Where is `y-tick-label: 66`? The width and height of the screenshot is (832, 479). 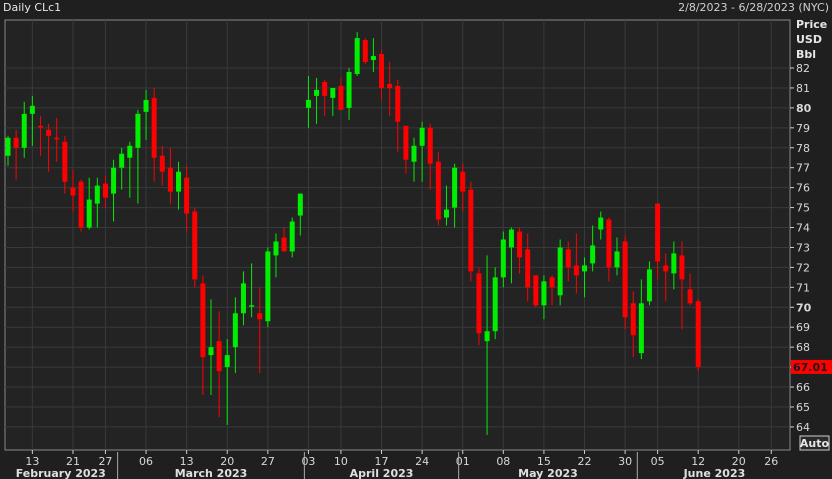 y-tick-label: 66 is located at coordinates (803, 387).